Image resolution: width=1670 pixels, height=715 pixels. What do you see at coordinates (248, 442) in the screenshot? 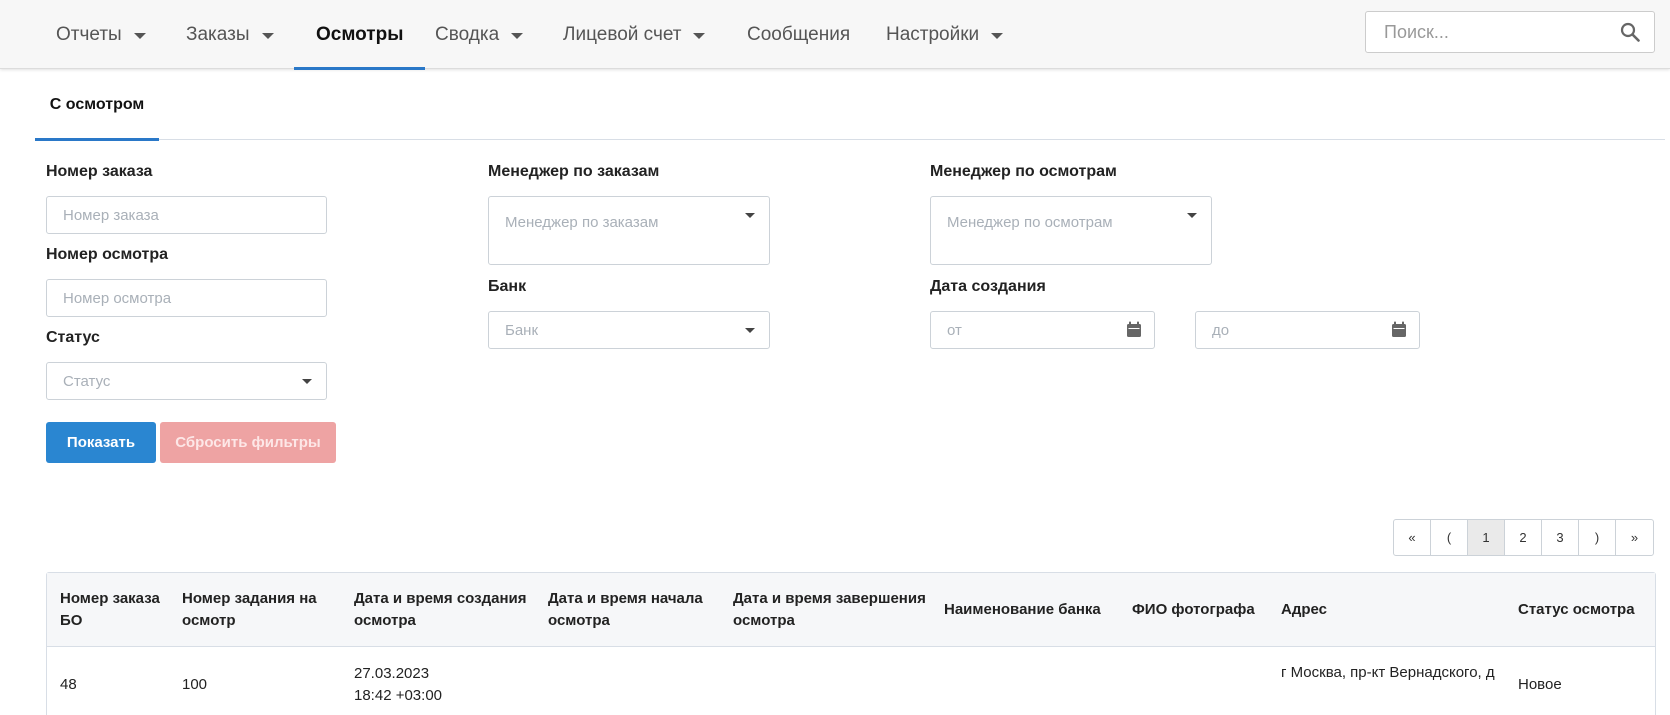
I see `reset-filters-button: Сбросить фильтры` at bounding box center [248, 442].